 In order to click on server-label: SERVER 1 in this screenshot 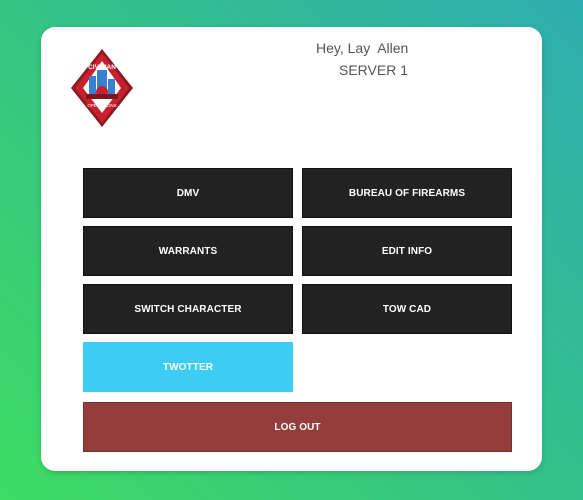, I will do `click(373, 70)`.